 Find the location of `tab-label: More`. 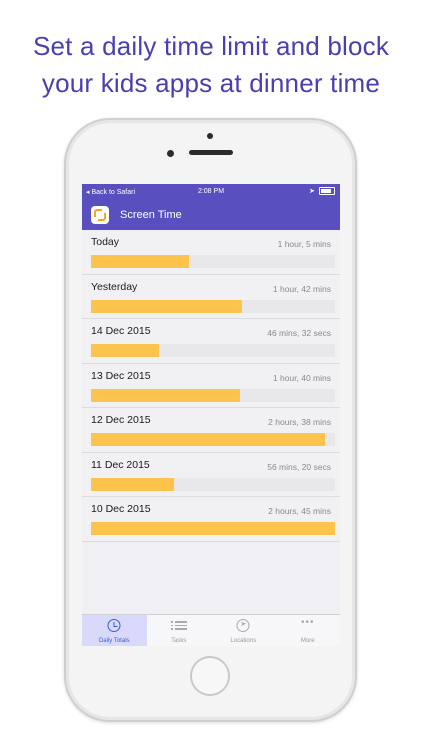

tab-label: More is located at coordinates (307, 641).